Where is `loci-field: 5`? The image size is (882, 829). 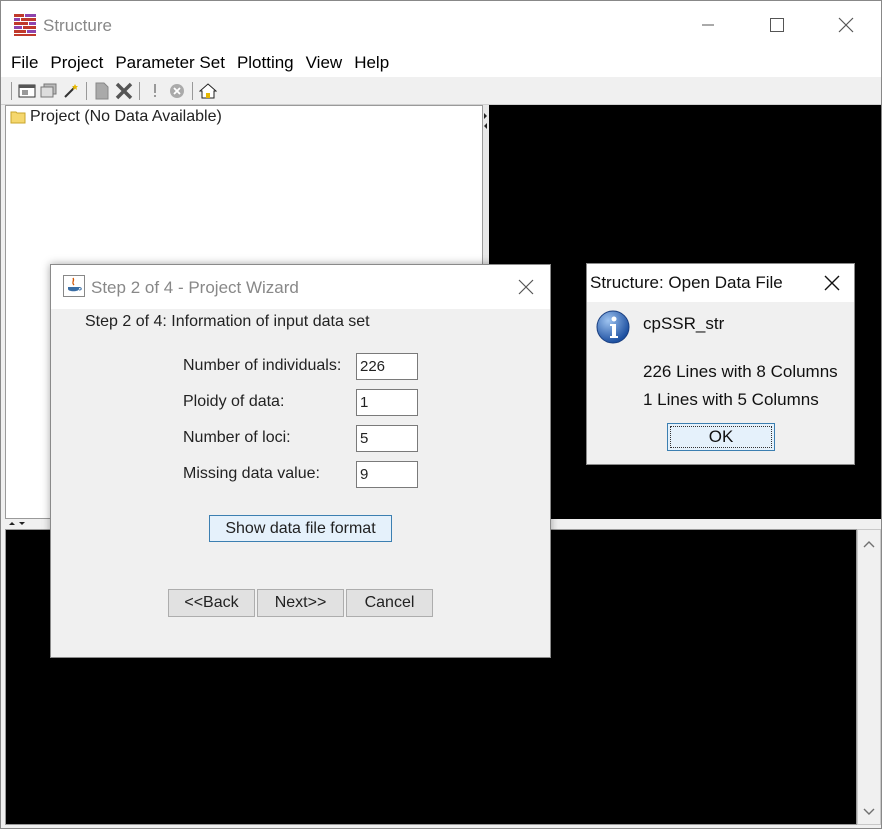
loci-field: 5 is located at coordinates (387, 438).